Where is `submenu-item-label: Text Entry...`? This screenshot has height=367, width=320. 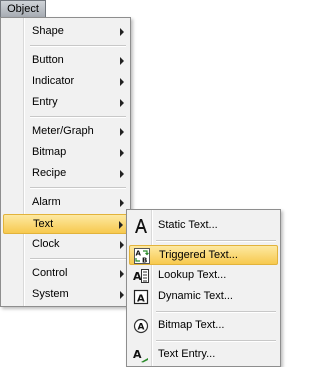
submenu-item-label: Text Entry... is located at coordinates (187, 354).